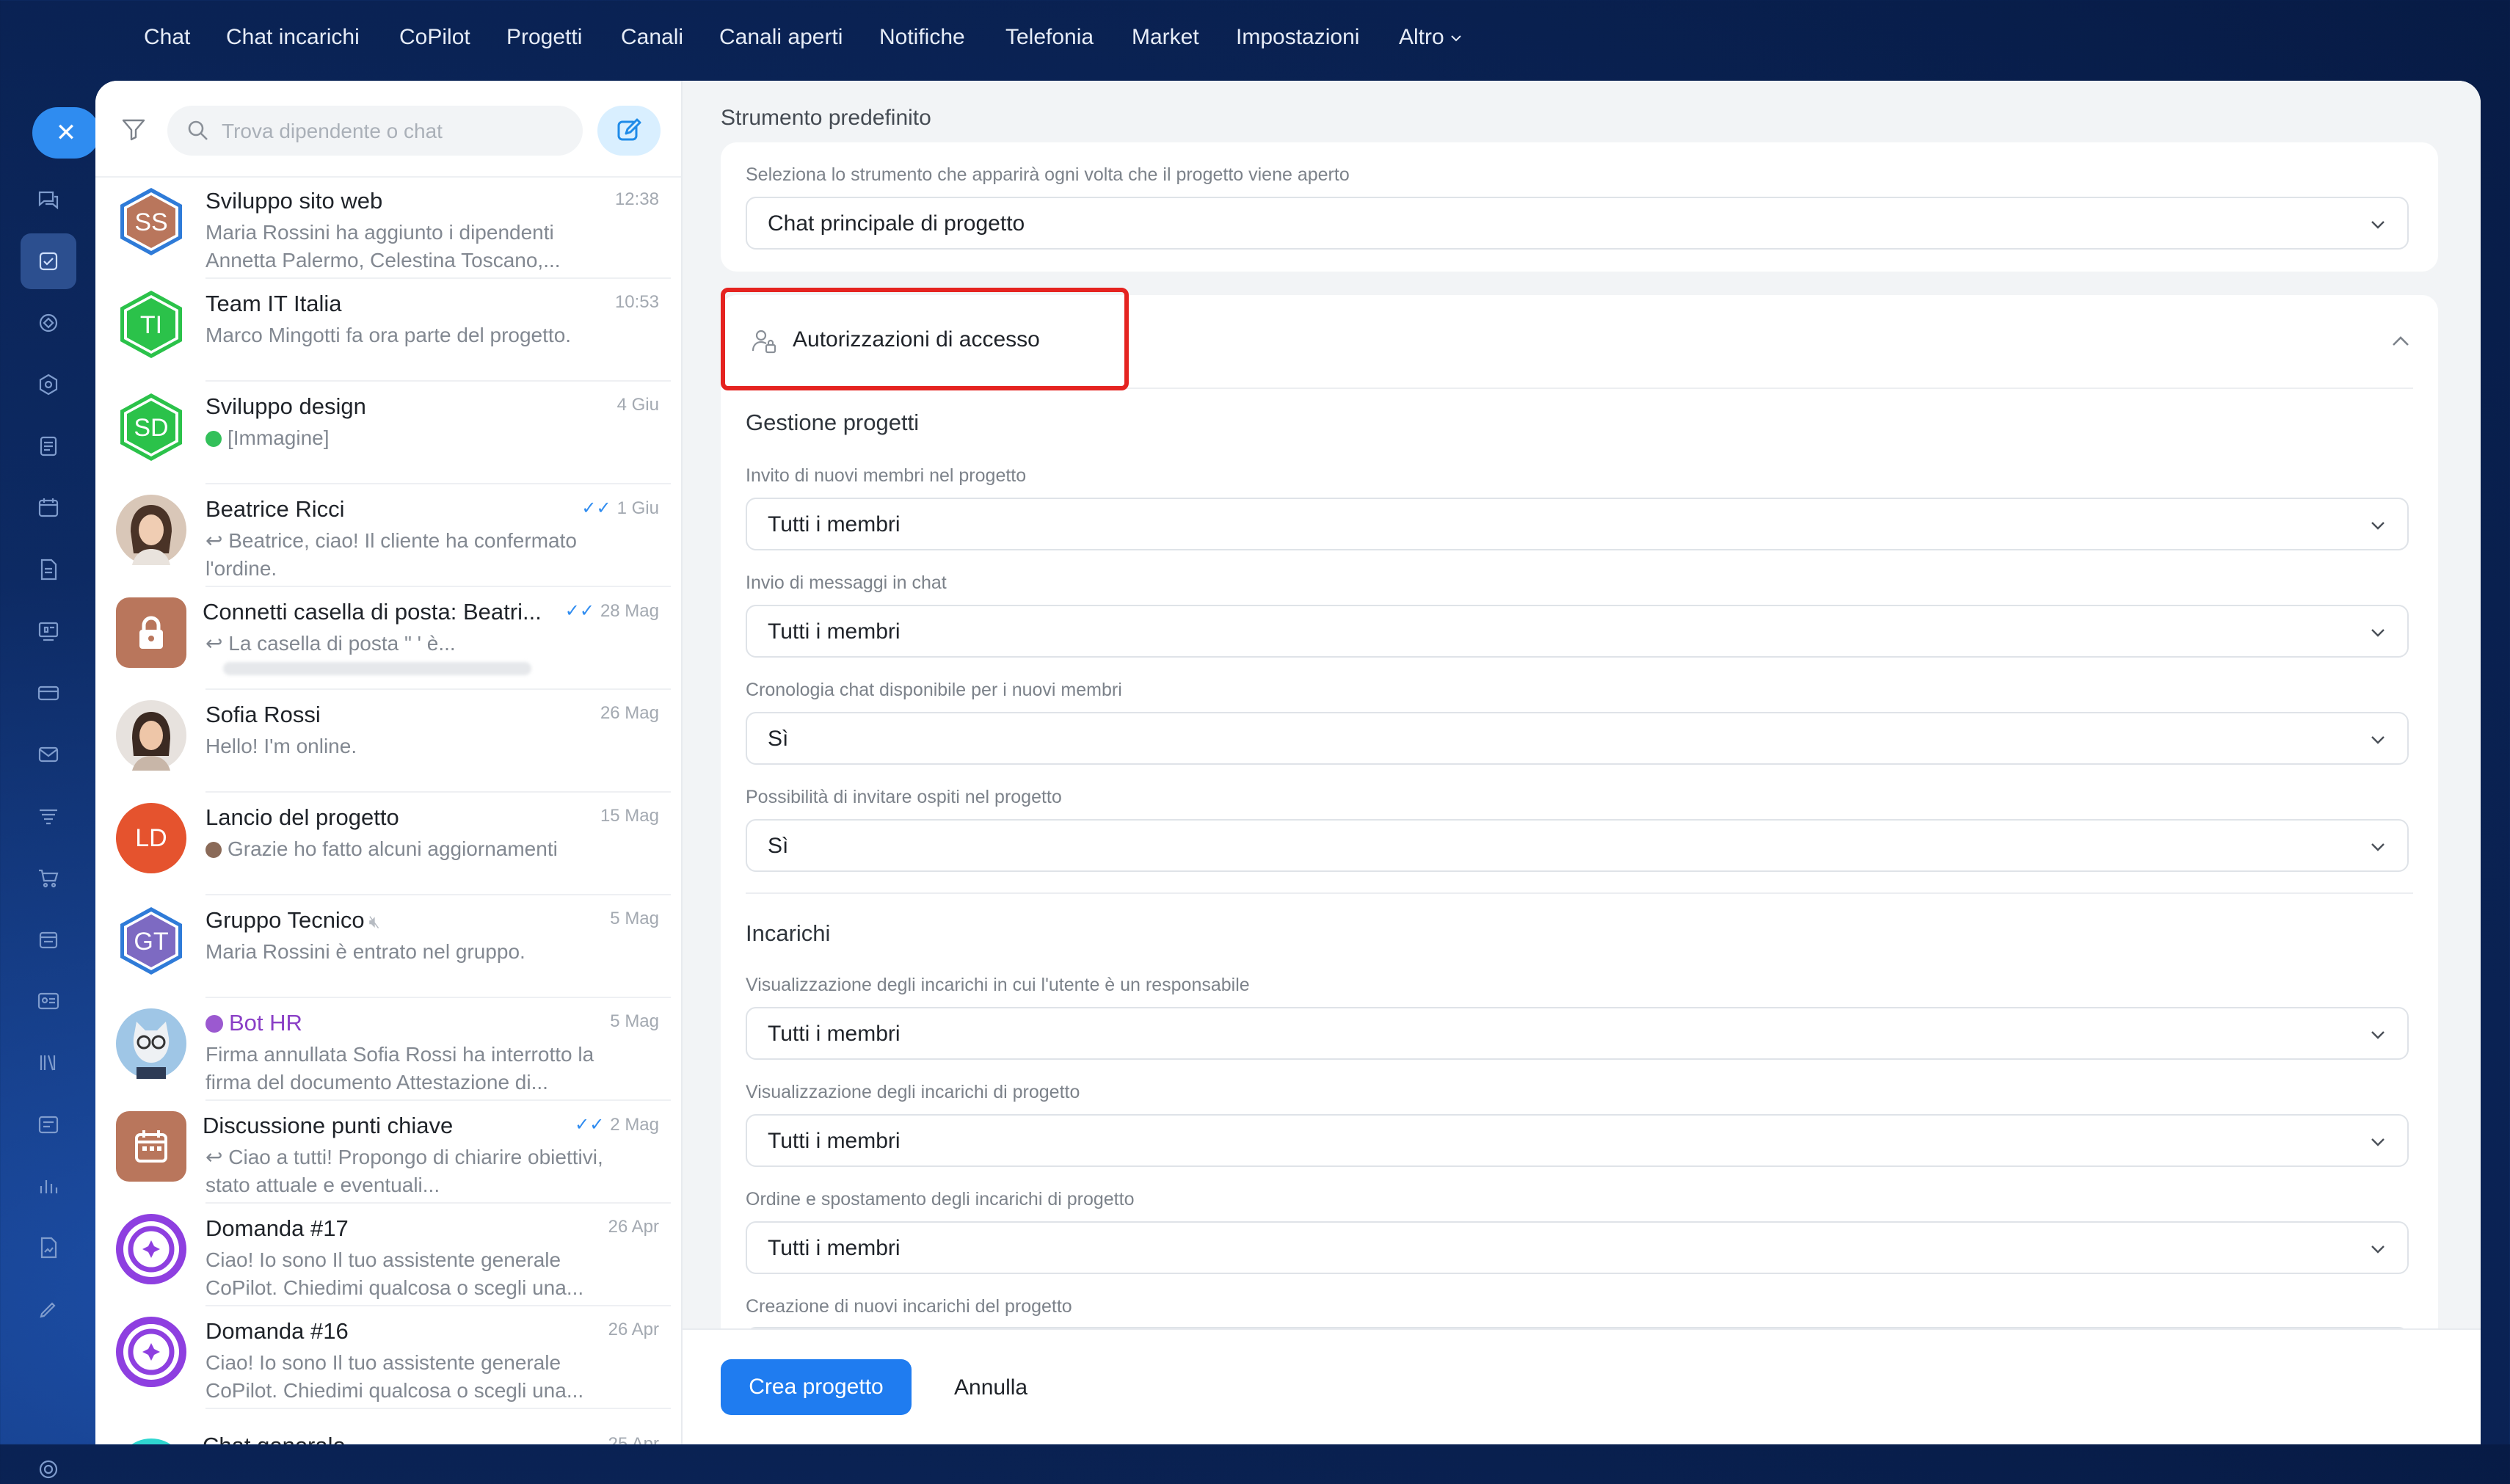 This screenshot has width=2510, height=1484. I want to click on chat-preview: Grazie ho fatto alcuni aggiornamenti, so click(410, 849).